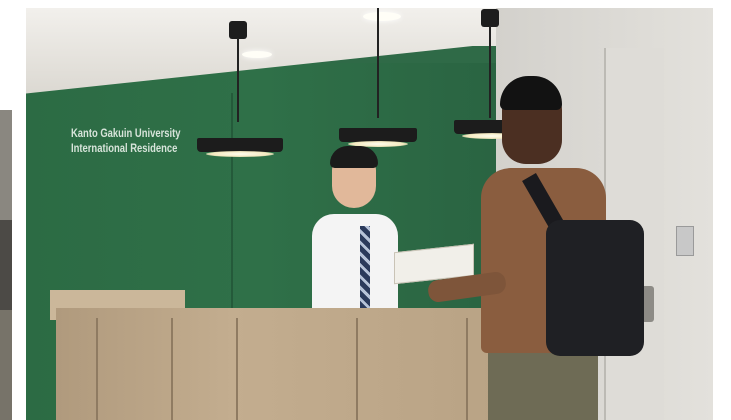 This screenshot has height=420, width=731. Describe the element at coordinates (365, 267) in the screenshot. I see `staff-tie` at that location.